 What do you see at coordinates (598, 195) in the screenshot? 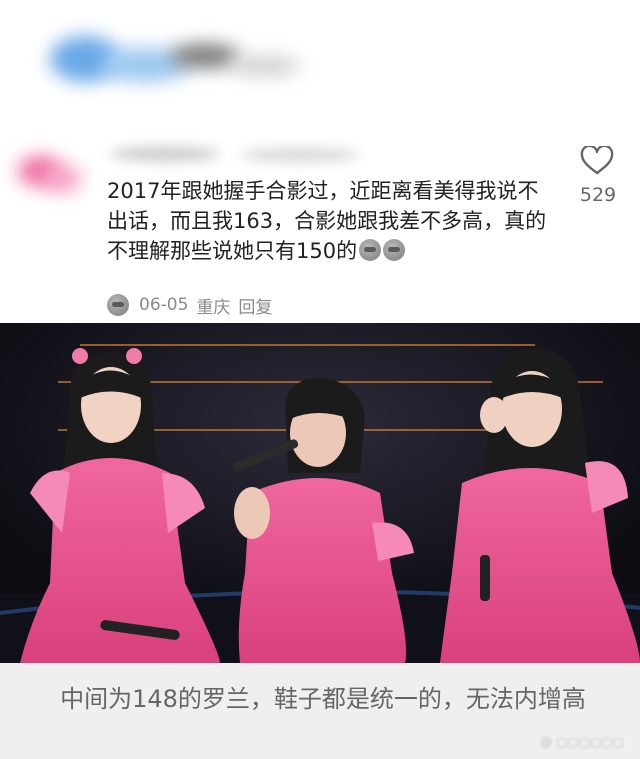
I see `like-count: 529` at bounding box center [598, 195].